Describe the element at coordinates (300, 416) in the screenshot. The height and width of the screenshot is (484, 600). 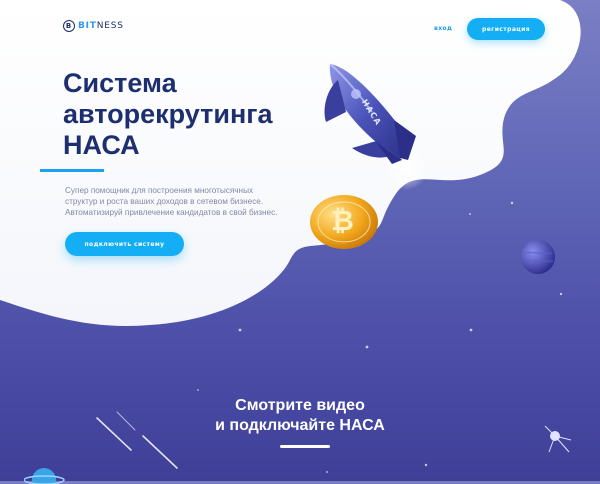
I see `video-section-title: Смотрите видео и подключайте НАСА` at that location.